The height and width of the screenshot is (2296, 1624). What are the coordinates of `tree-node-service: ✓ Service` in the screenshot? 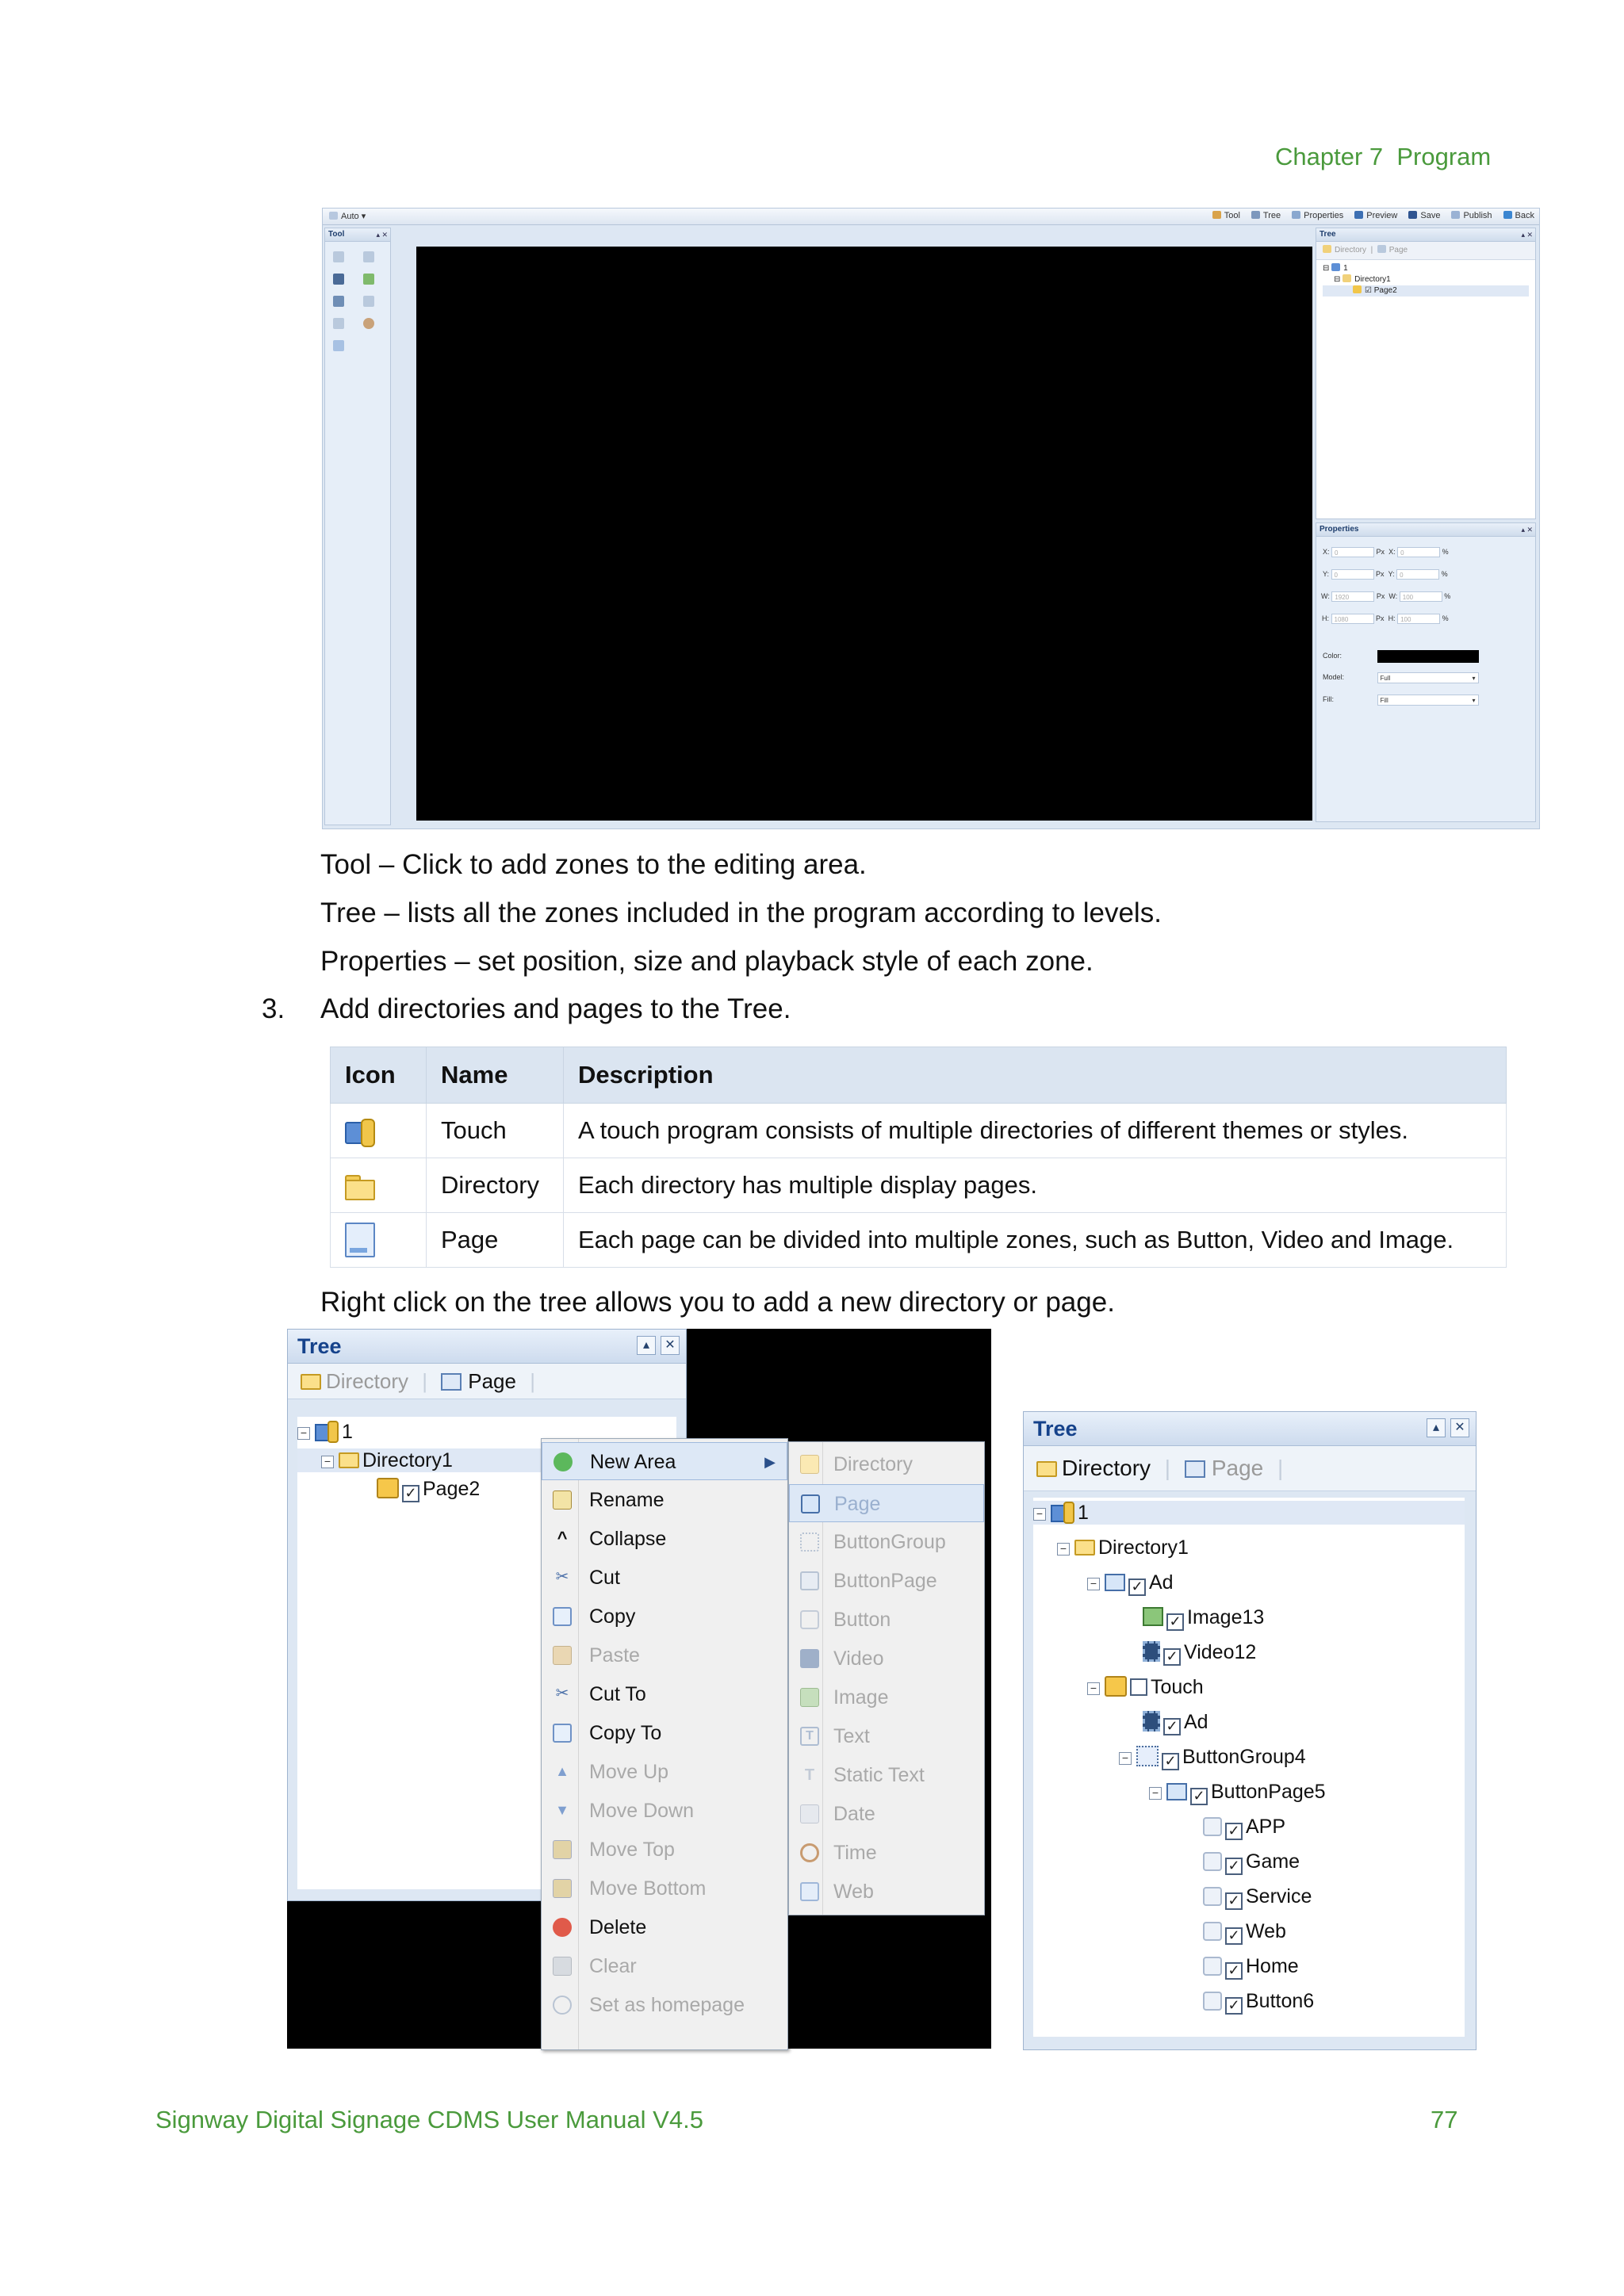 It's located at (1257, 1897).